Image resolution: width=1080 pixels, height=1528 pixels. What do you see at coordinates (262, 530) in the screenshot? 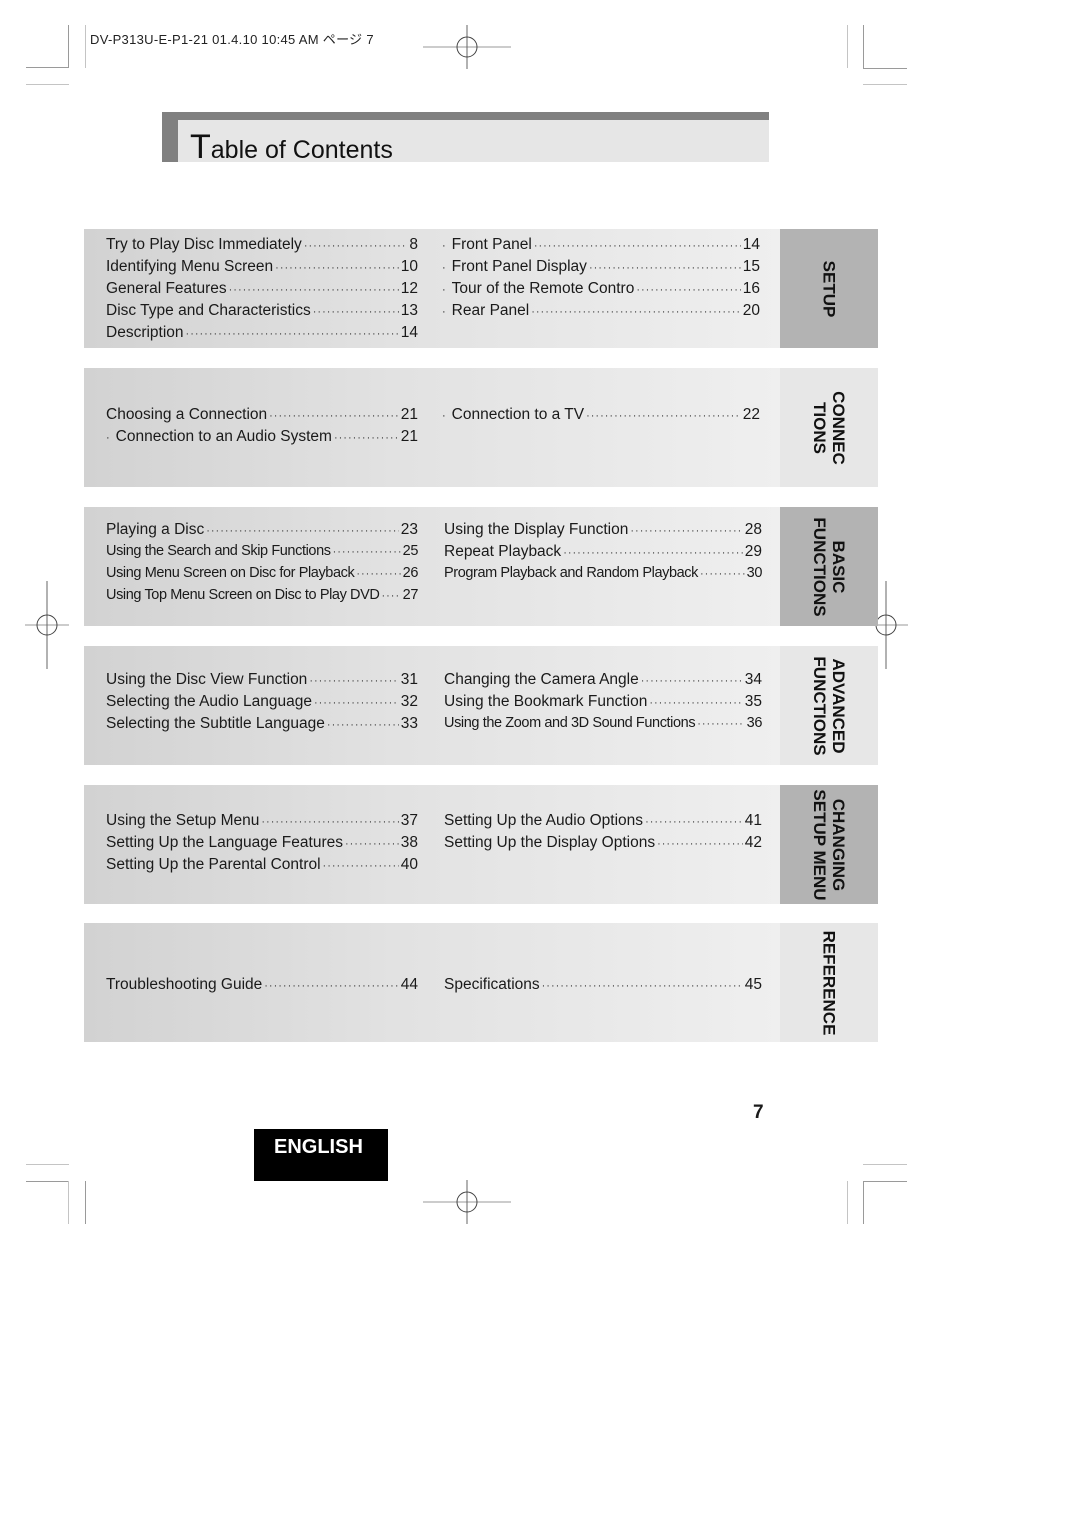
I see `toc-entry: Playing a Disc 23` at bounding box center [262, 530].